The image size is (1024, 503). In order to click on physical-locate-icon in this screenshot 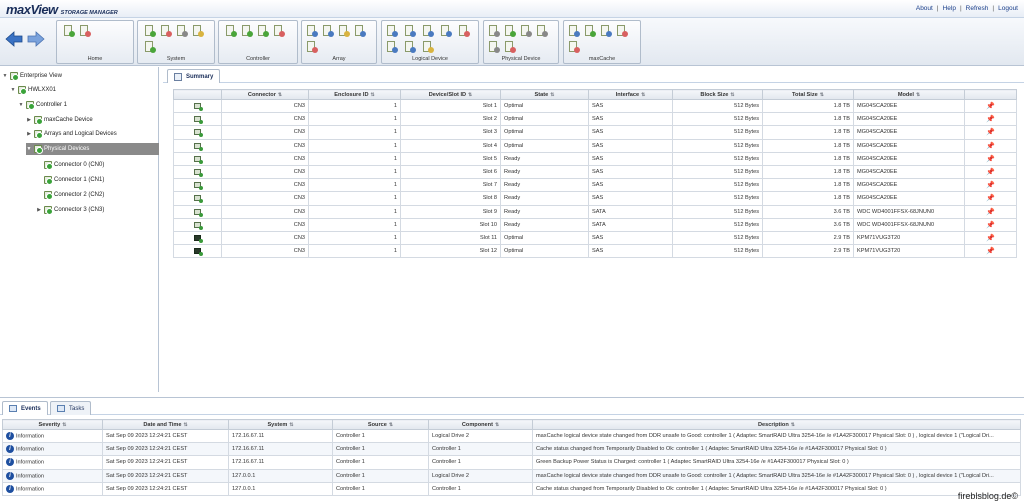, I will do `click(494, 31)`.